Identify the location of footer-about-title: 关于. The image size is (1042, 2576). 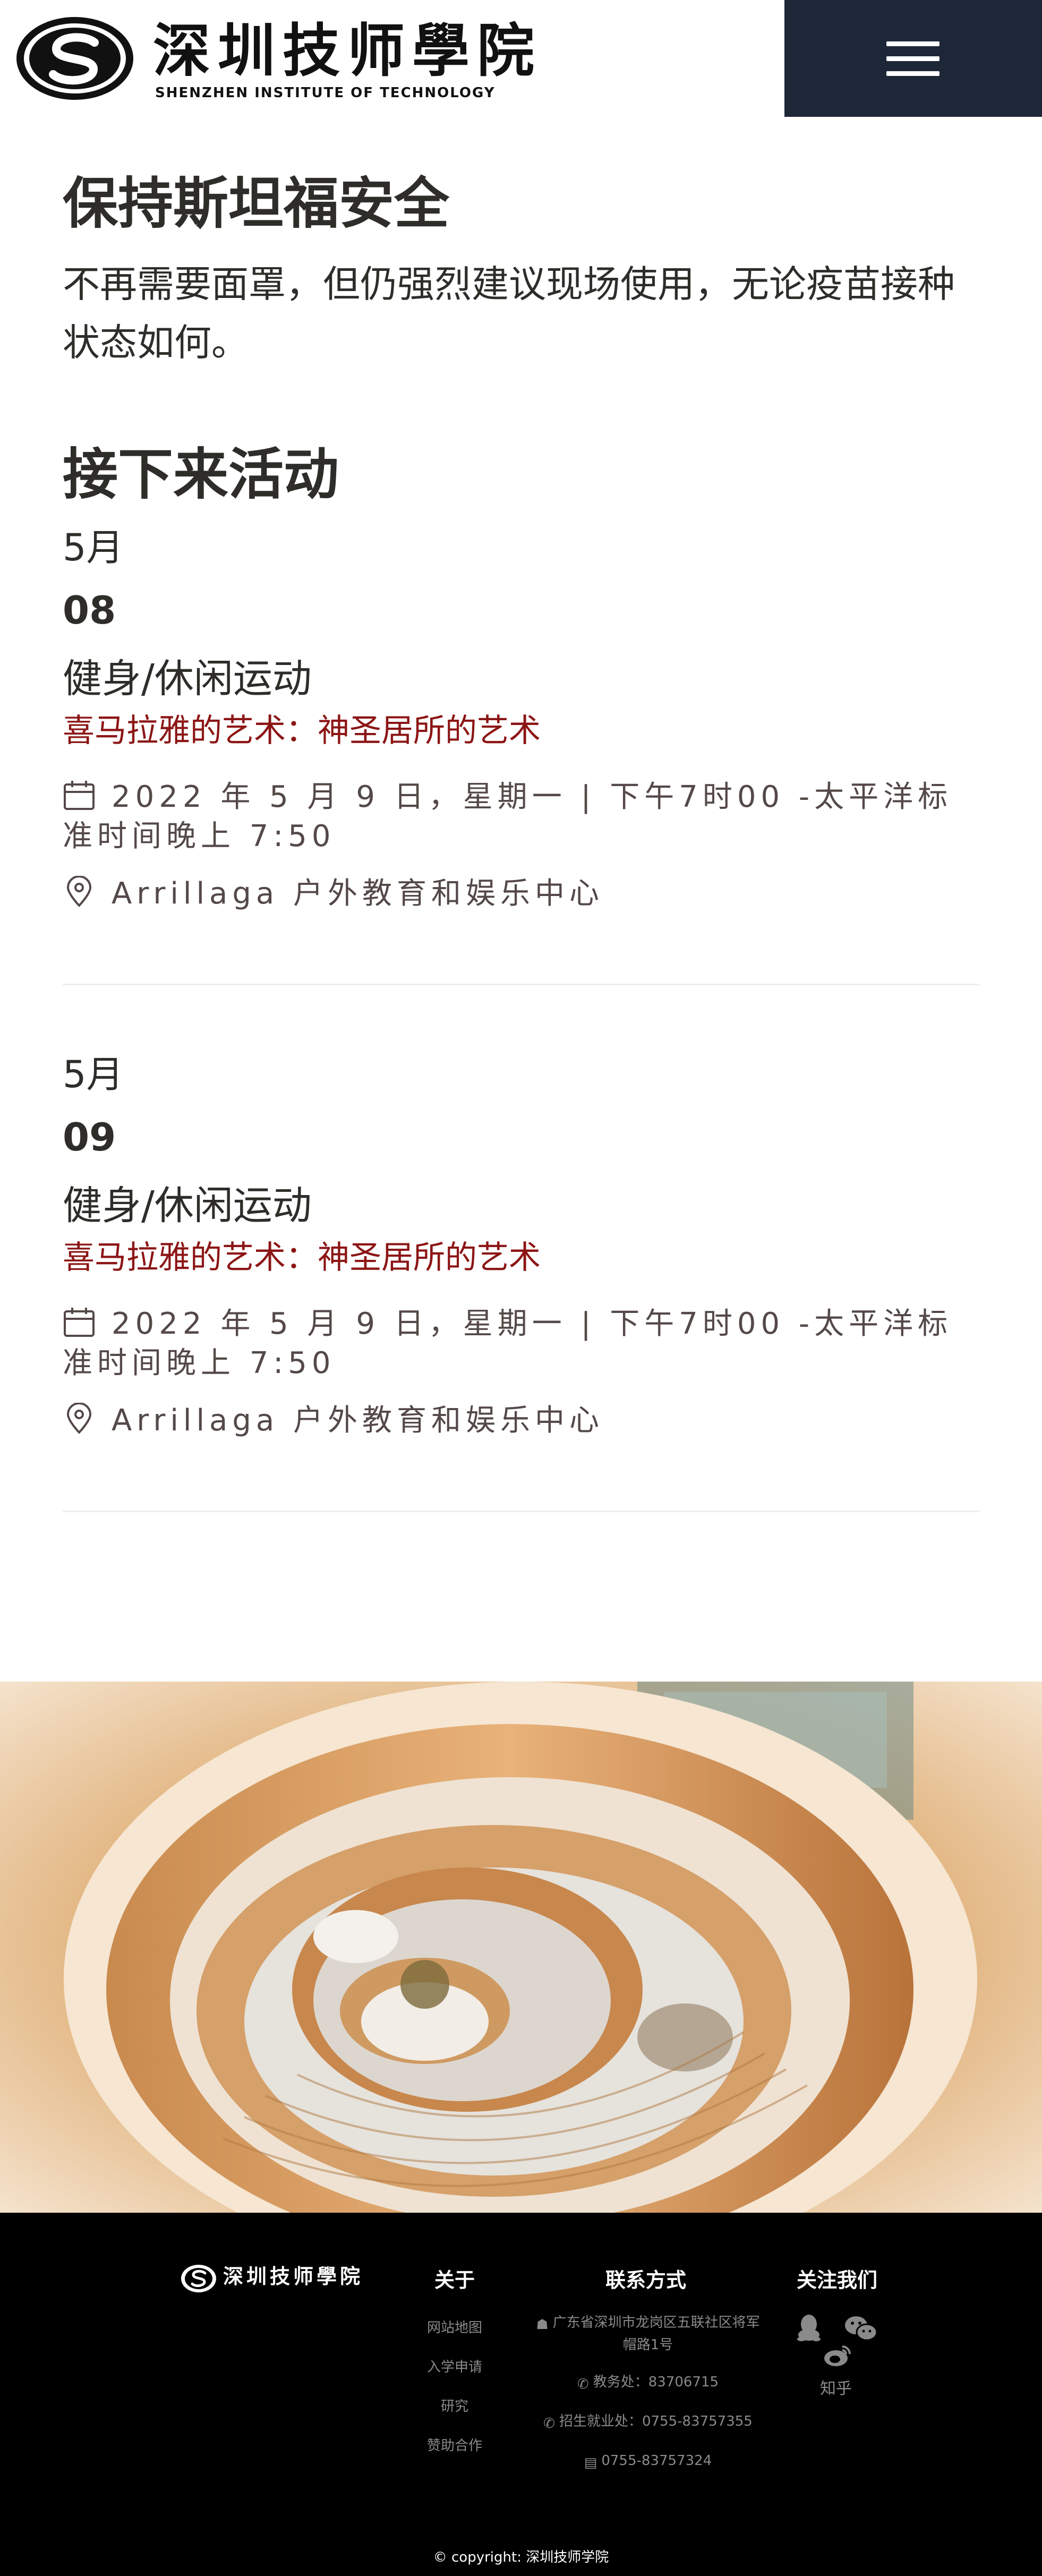
(454, 2280).